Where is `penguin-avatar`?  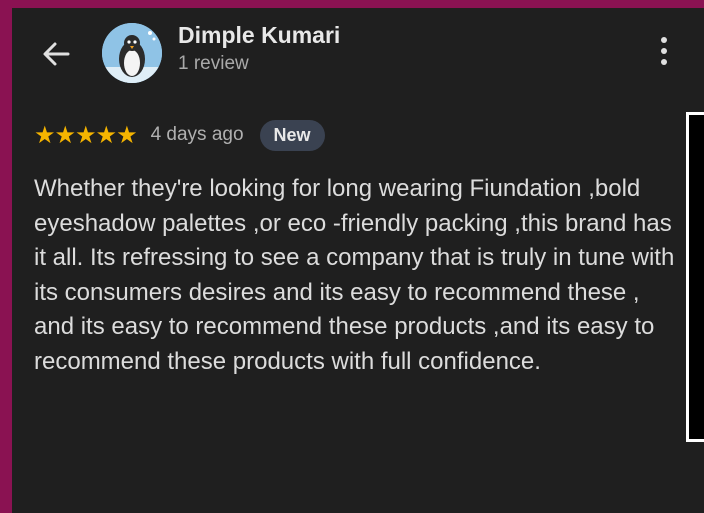 penguin-avatar is located at coordinates (132, 53).